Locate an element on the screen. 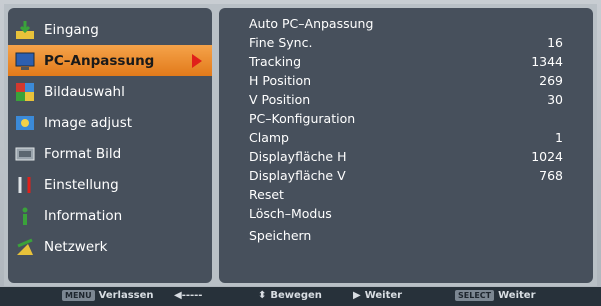 The width and height of the screenshot is (601, 306). menu-item-label: Netzwerk is located at coordinates (76, 246).